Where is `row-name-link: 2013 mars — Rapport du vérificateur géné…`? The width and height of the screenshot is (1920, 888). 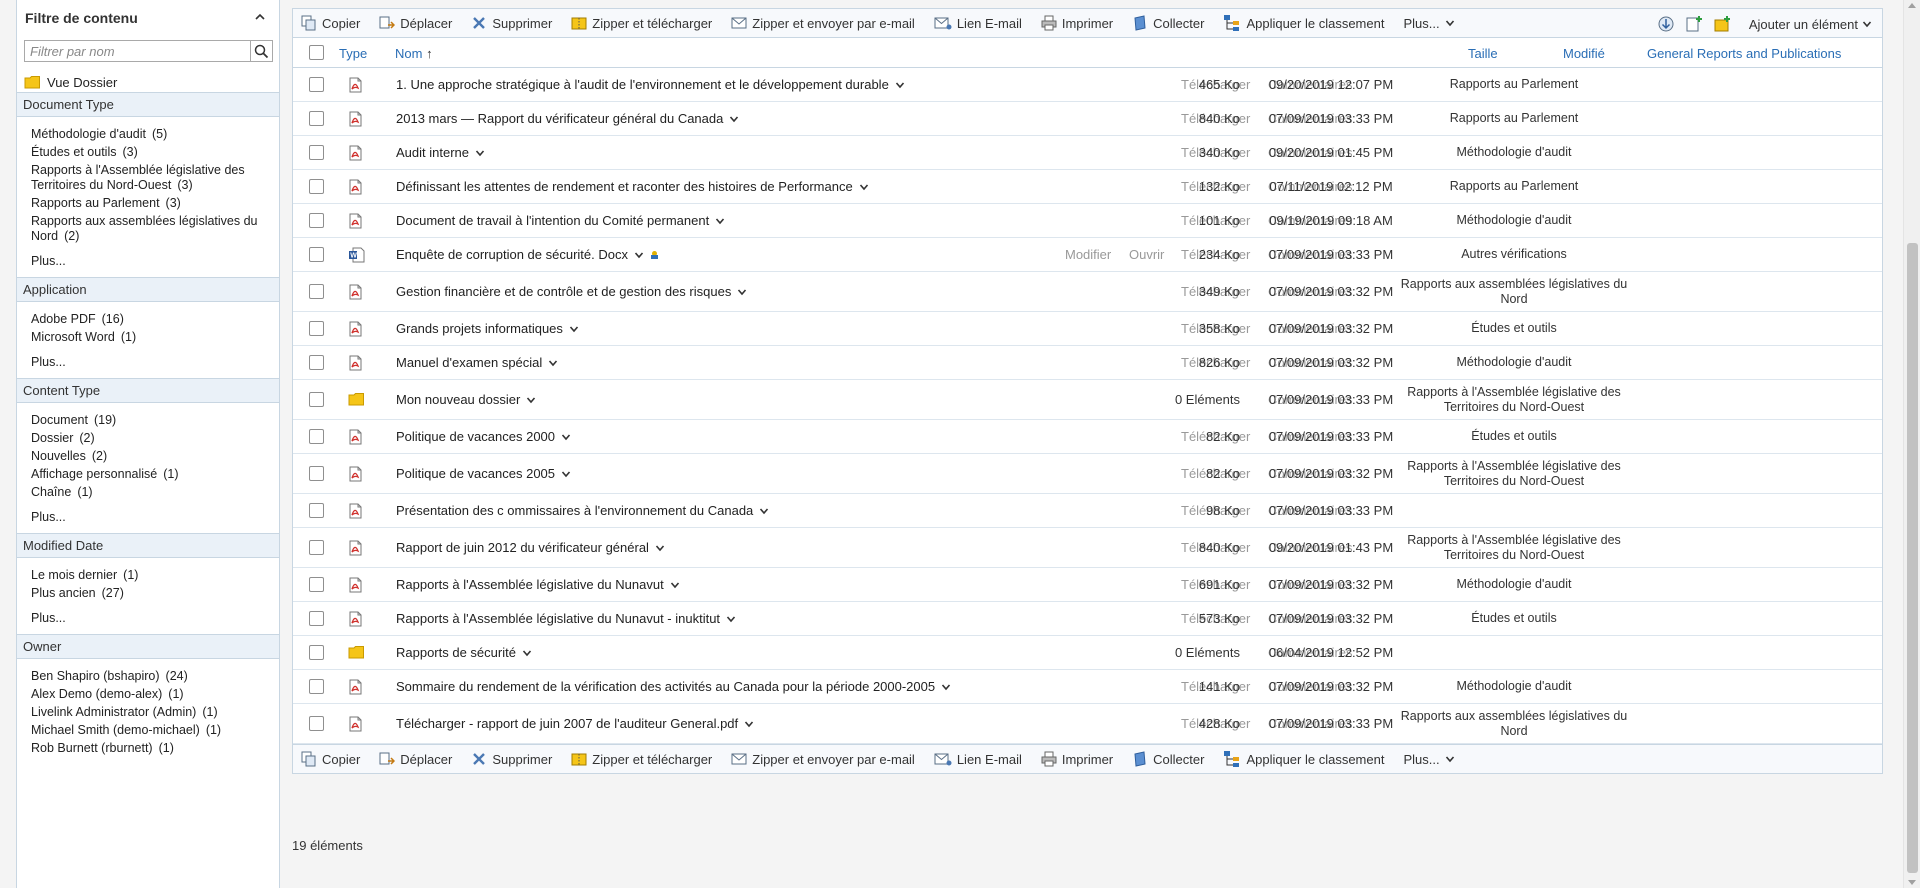 row-name-link: 2013 mars — Rapport du vérificateur géné… is located at coordinates (567, 118).